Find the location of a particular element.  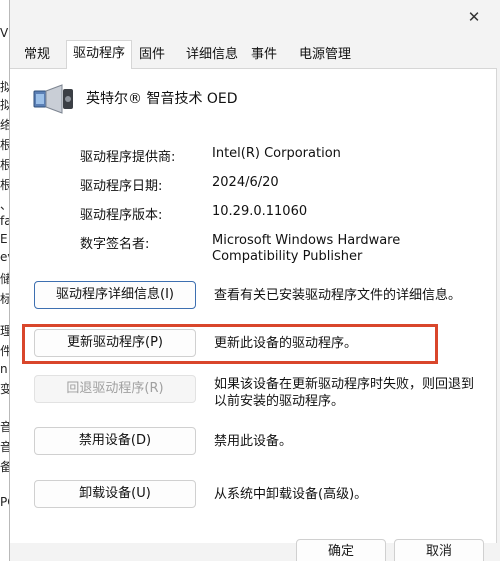

driver-provider-label: 驱动程序提供商: is located at coordinates (128, 157).